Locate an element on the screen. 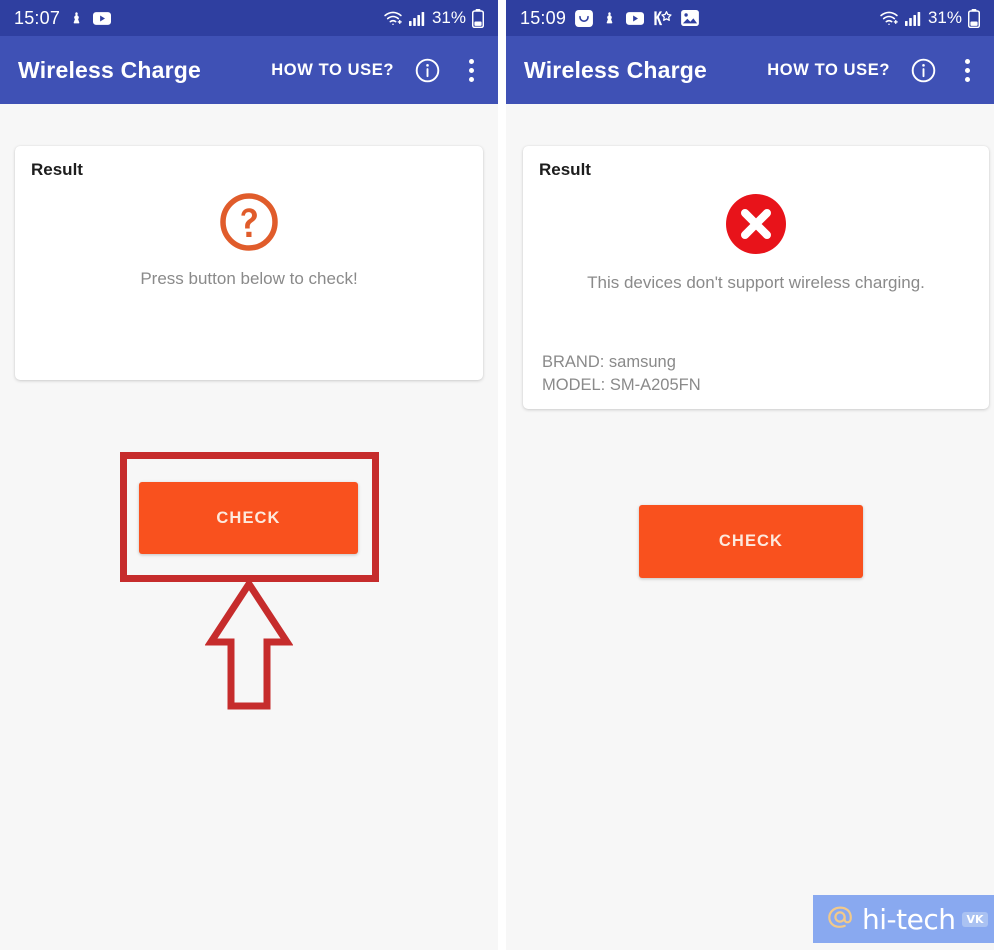 This screenshot has width=994, height=950. device-brand-line: BRAND: samsung is located at coordinates (609, 362).